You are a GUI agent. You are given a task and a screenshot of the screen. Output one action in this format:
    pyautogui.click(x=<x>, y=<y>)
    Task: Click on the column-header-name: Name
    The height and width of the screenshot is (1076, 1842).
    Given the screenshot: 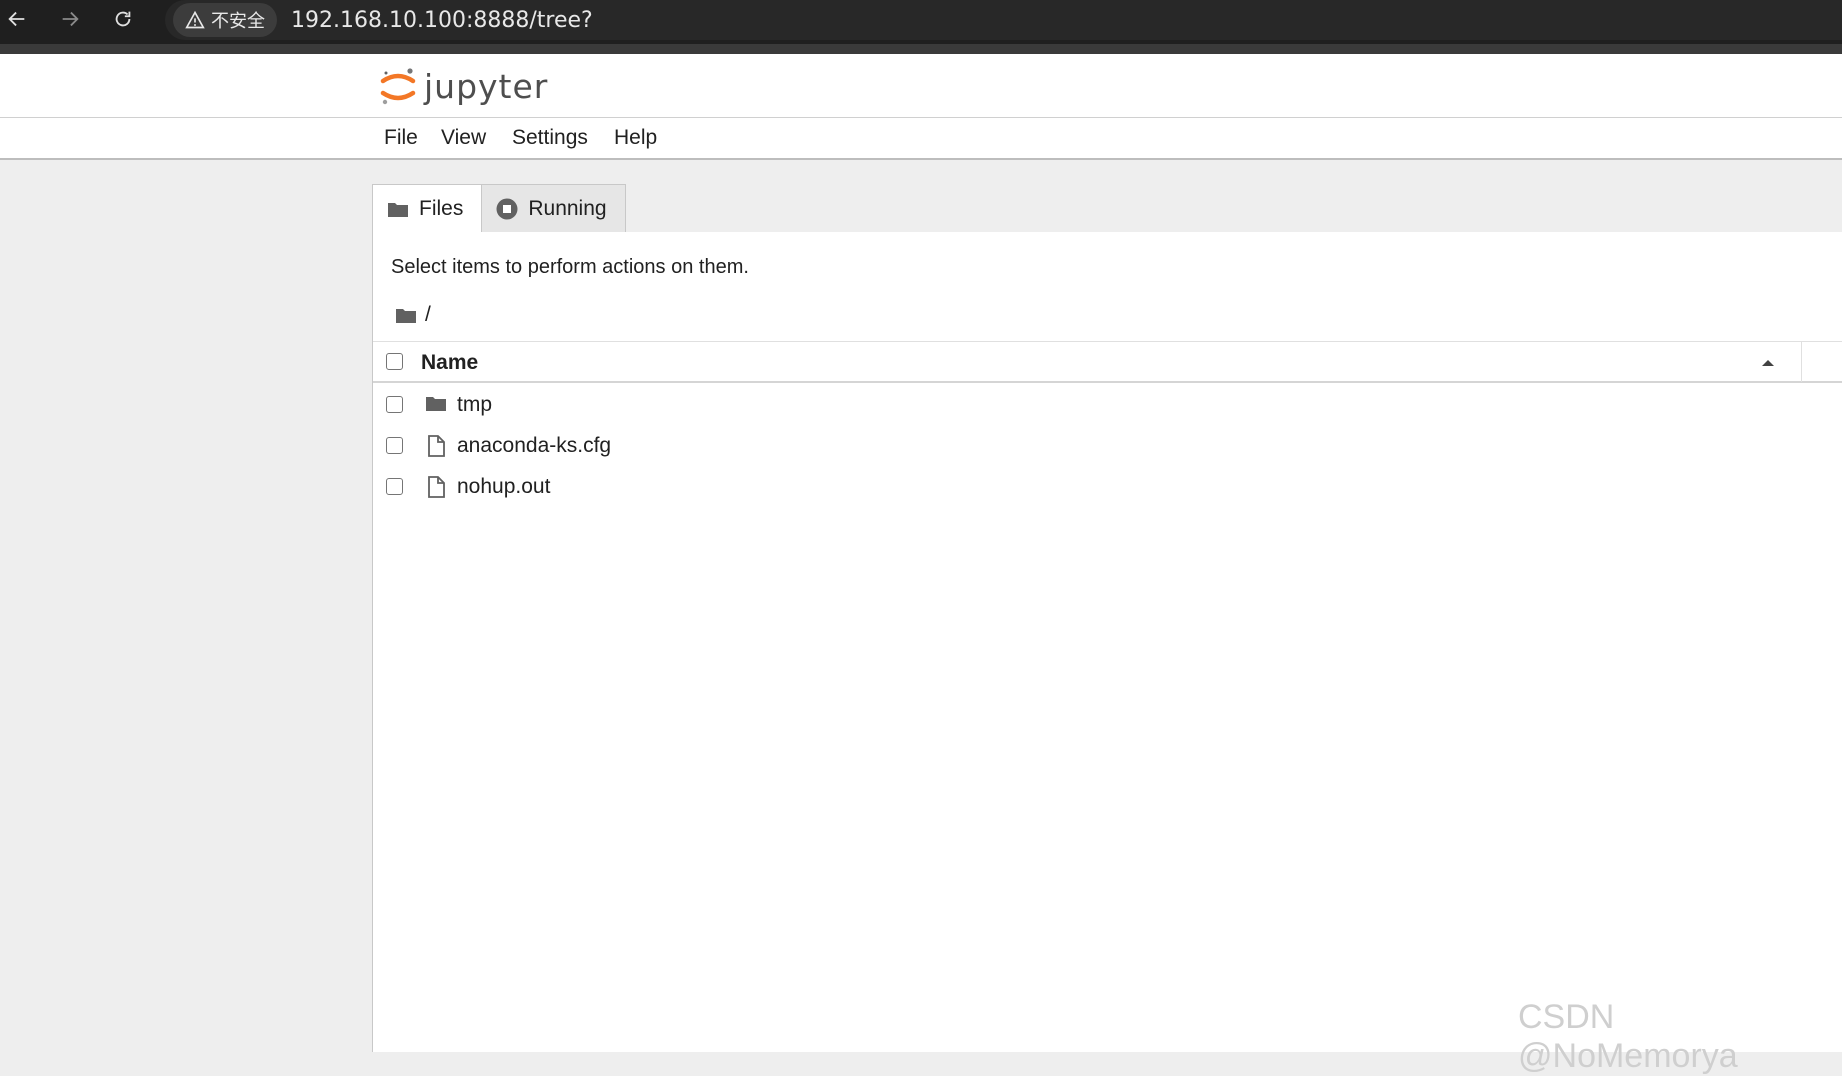 What is the action you would take?
    pyautogui.click(x=449, y=363)
    